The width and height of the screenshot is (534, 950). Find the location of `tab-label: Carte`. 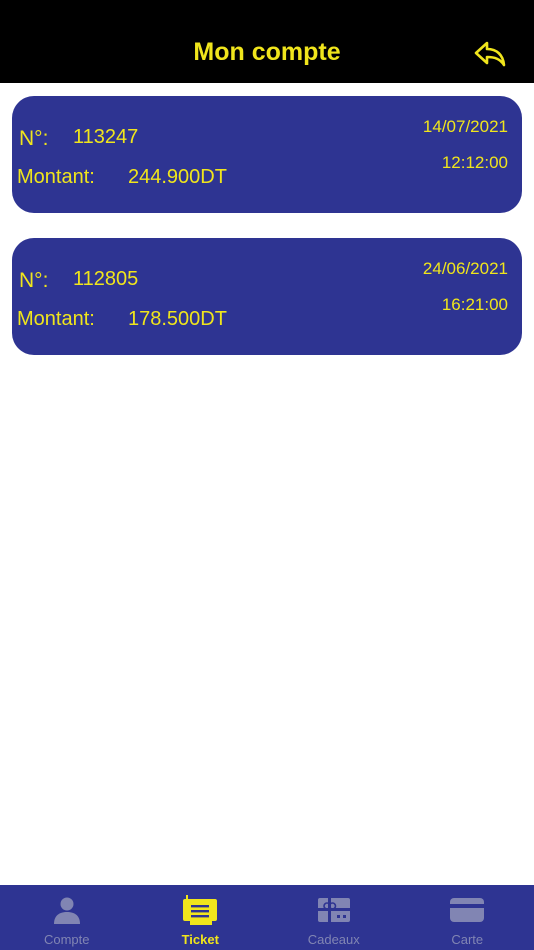

tab-label: Carte is located at coordinates (467, 939).